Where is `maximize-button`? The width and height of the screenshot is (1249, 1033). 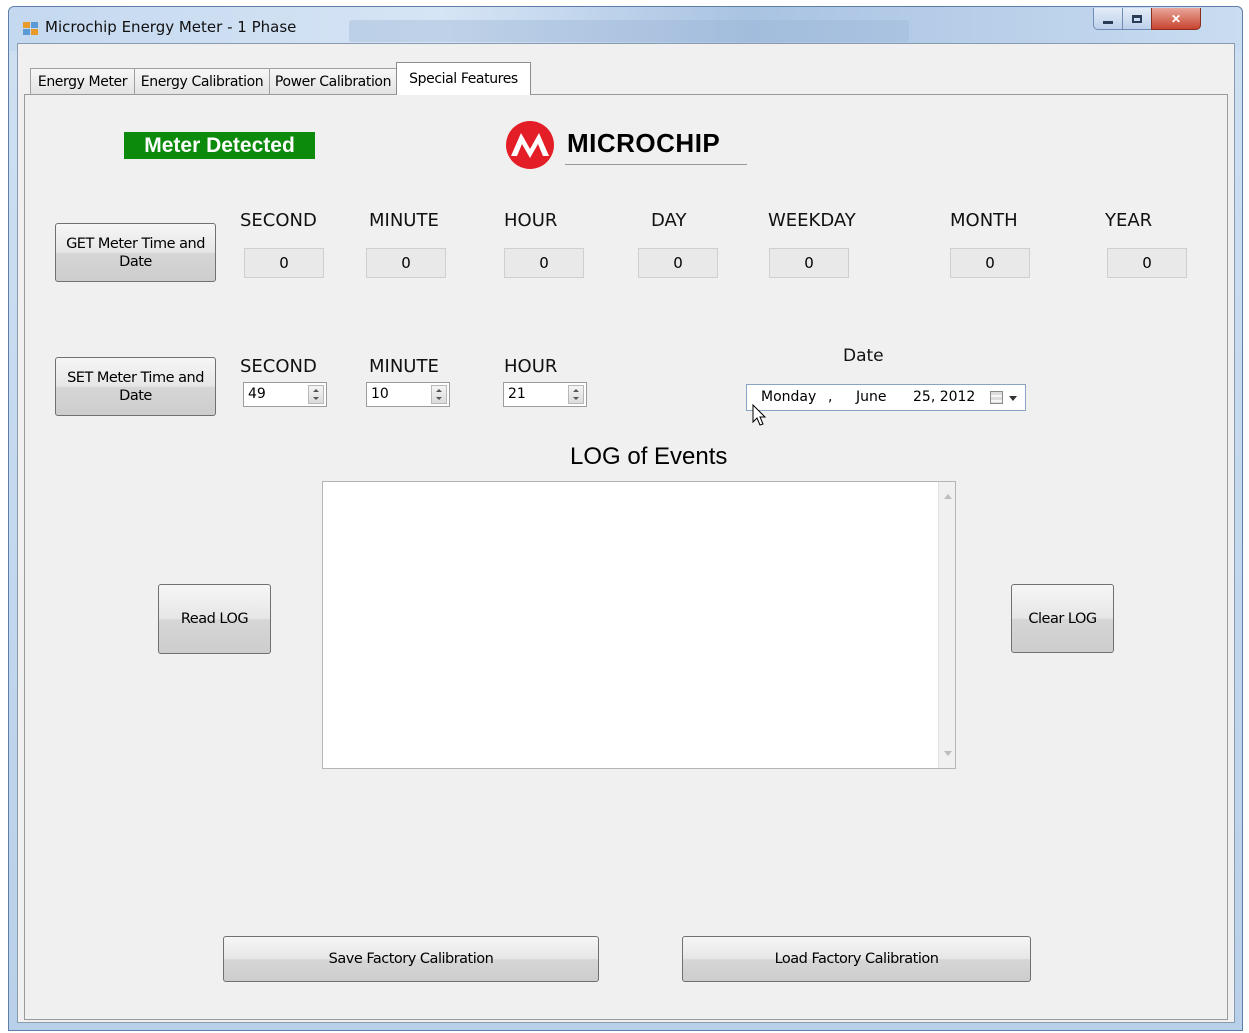
maximize-button is located at coordinates (1137, 19).